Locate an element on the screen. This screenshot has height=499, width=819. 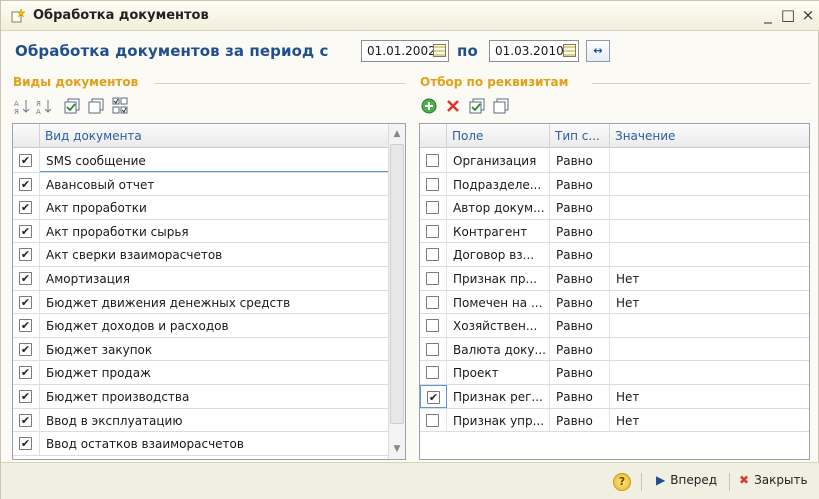
select-period-button: ↔ is located at coordinates (598, 51).